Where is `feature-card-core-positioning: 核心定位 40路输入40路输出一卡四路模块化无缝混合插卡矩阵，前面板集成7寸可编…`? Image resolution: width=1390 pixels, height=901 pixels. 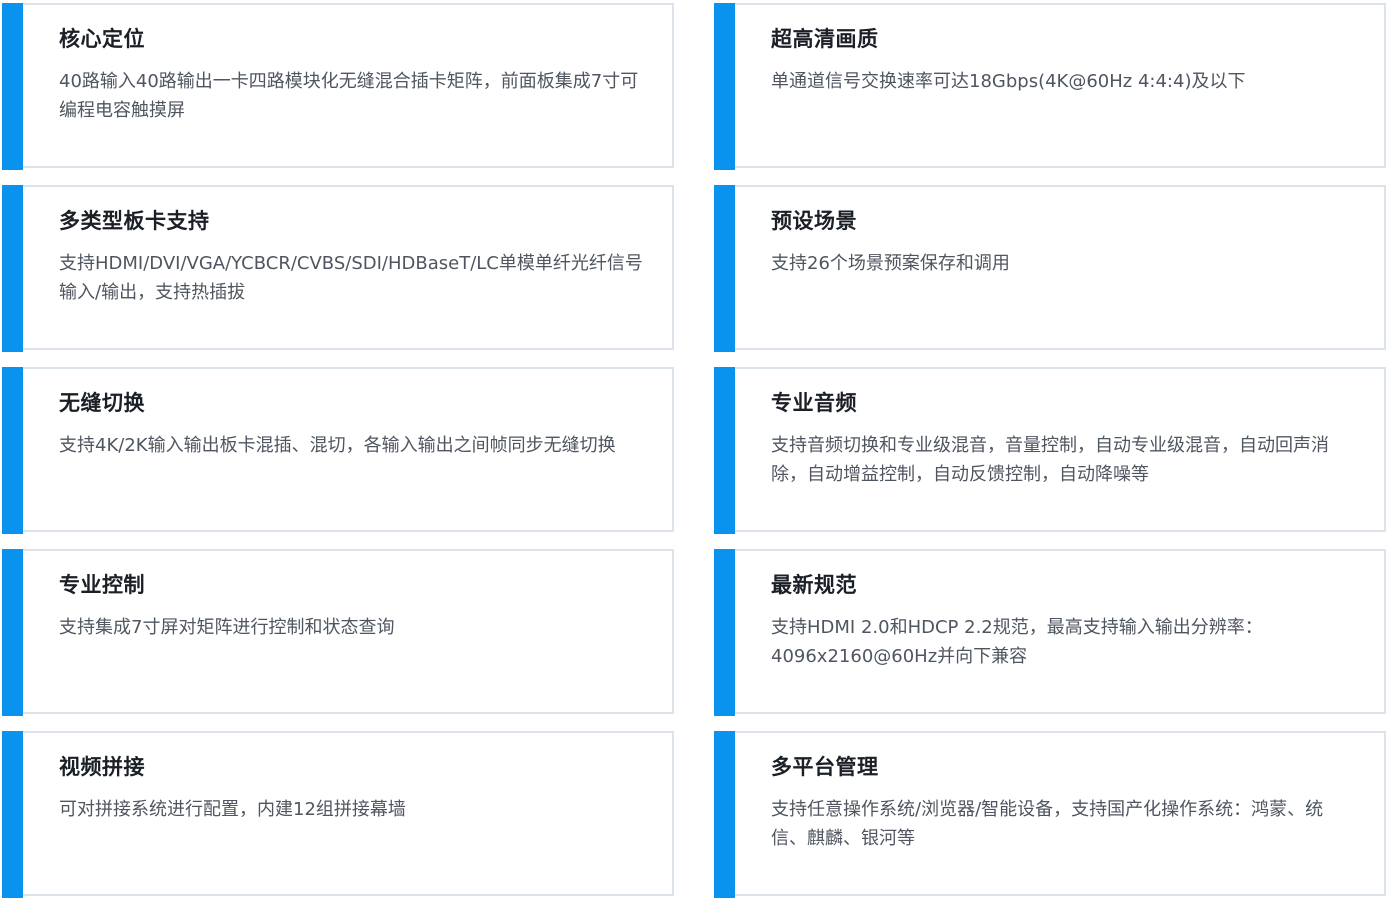 feature-card-core-positioning: 核心定位 40路输入40路输出一卡四路模块化无缝混合插卡矩阵，前面板集成7寸可编… is located at coordinates (338, 86).